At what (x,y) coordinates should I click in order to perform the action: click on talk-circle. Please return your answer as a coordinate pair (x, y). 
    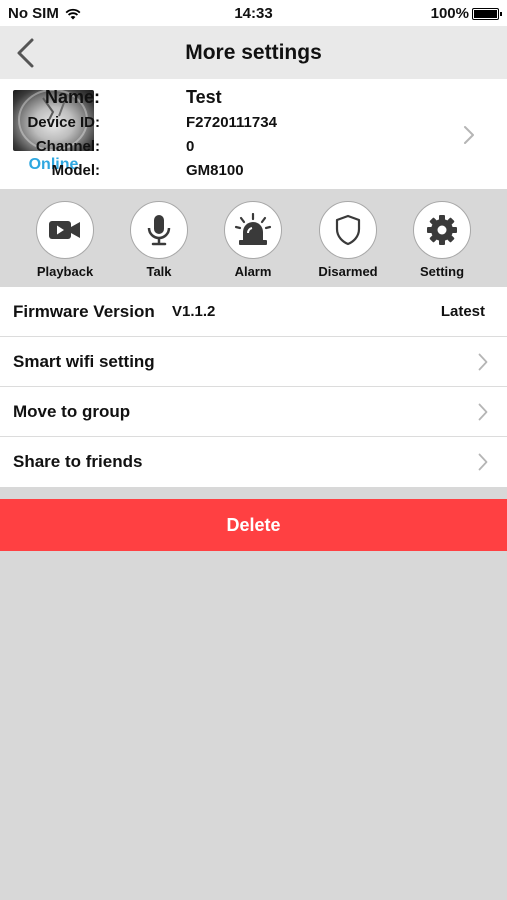
    Looking at the image, I should click on (159, 230).